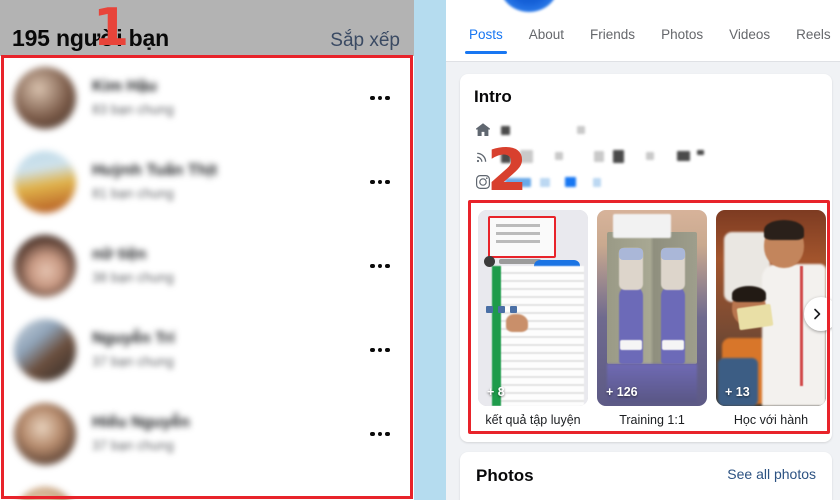 The image size is (840, 500). I want to click on friend-mutual-count: 81 bạn chung, so click(133, 193).